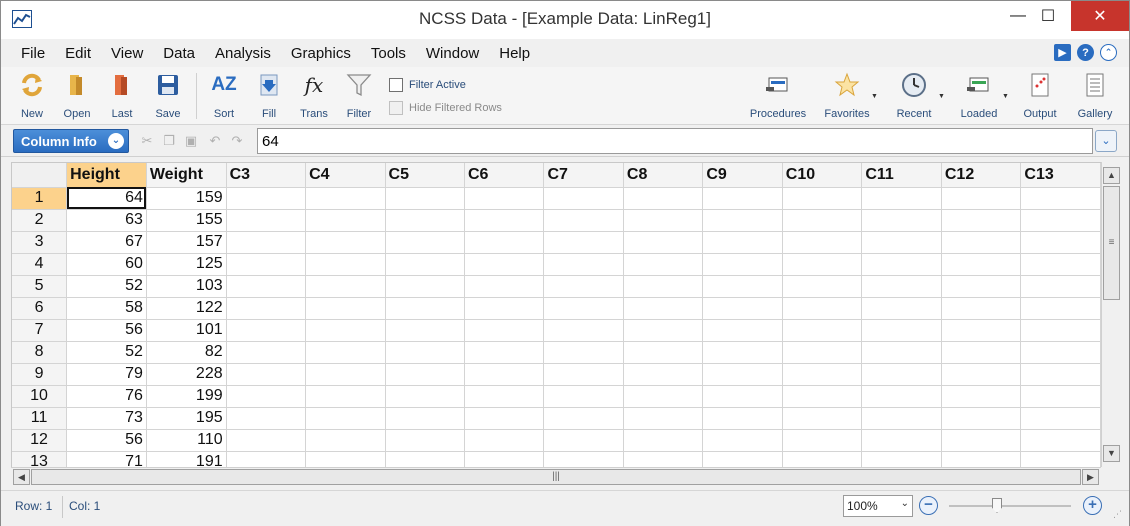 The image size is (1130, 526). Describe the element at coordinates (106, 374) in the screenshot. I see `height-cell: 79` at that location.